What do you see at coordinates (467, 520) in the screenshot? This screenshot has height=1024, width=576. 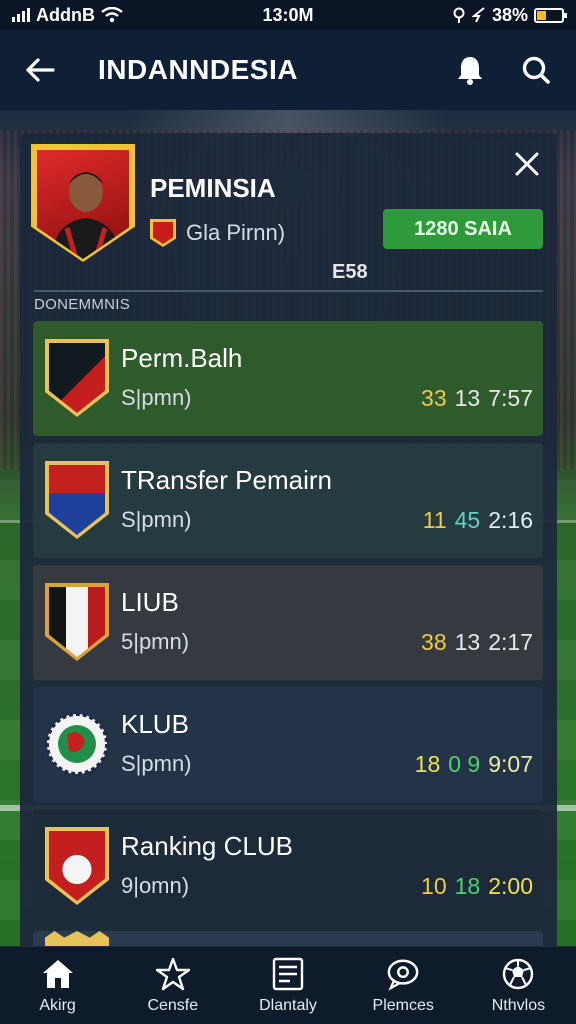 I see `stat-b: 45` at bounding box center [467, 520].